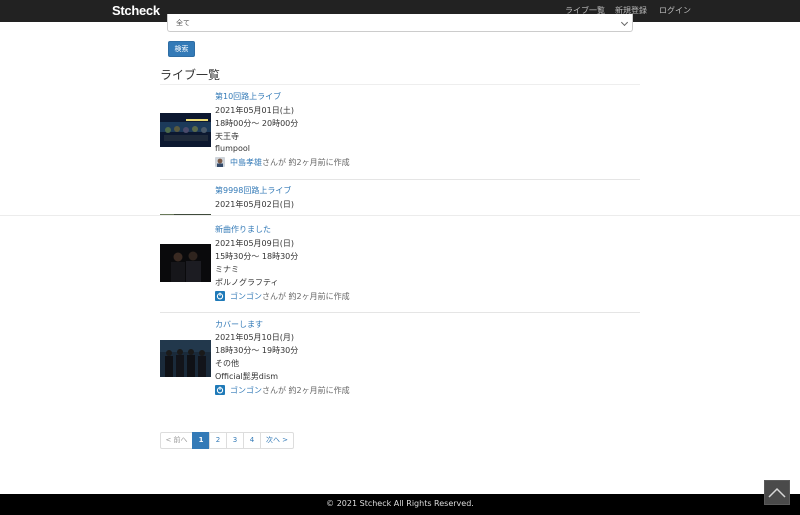  I want to click on chevron-down-icon, so click(624, 22).